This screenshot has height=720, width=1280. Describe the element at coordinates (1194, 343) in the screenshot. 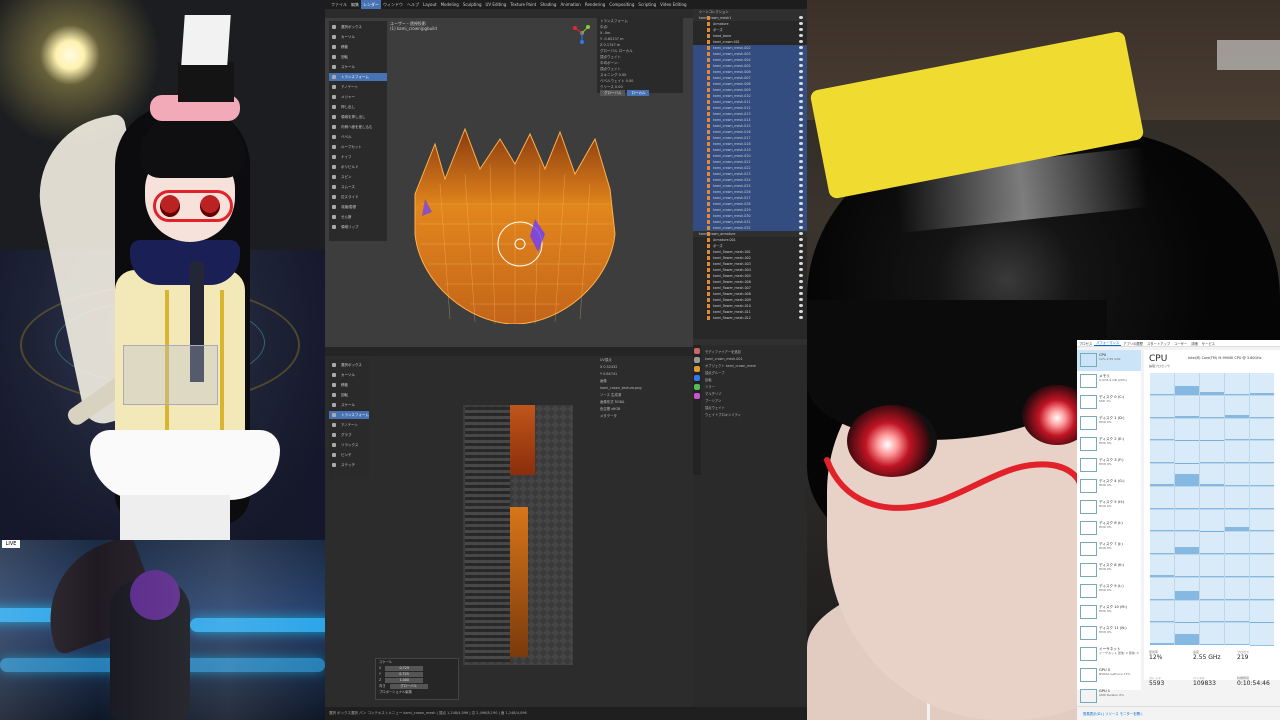

I see `task-manager-tab: 詳細` at that location.